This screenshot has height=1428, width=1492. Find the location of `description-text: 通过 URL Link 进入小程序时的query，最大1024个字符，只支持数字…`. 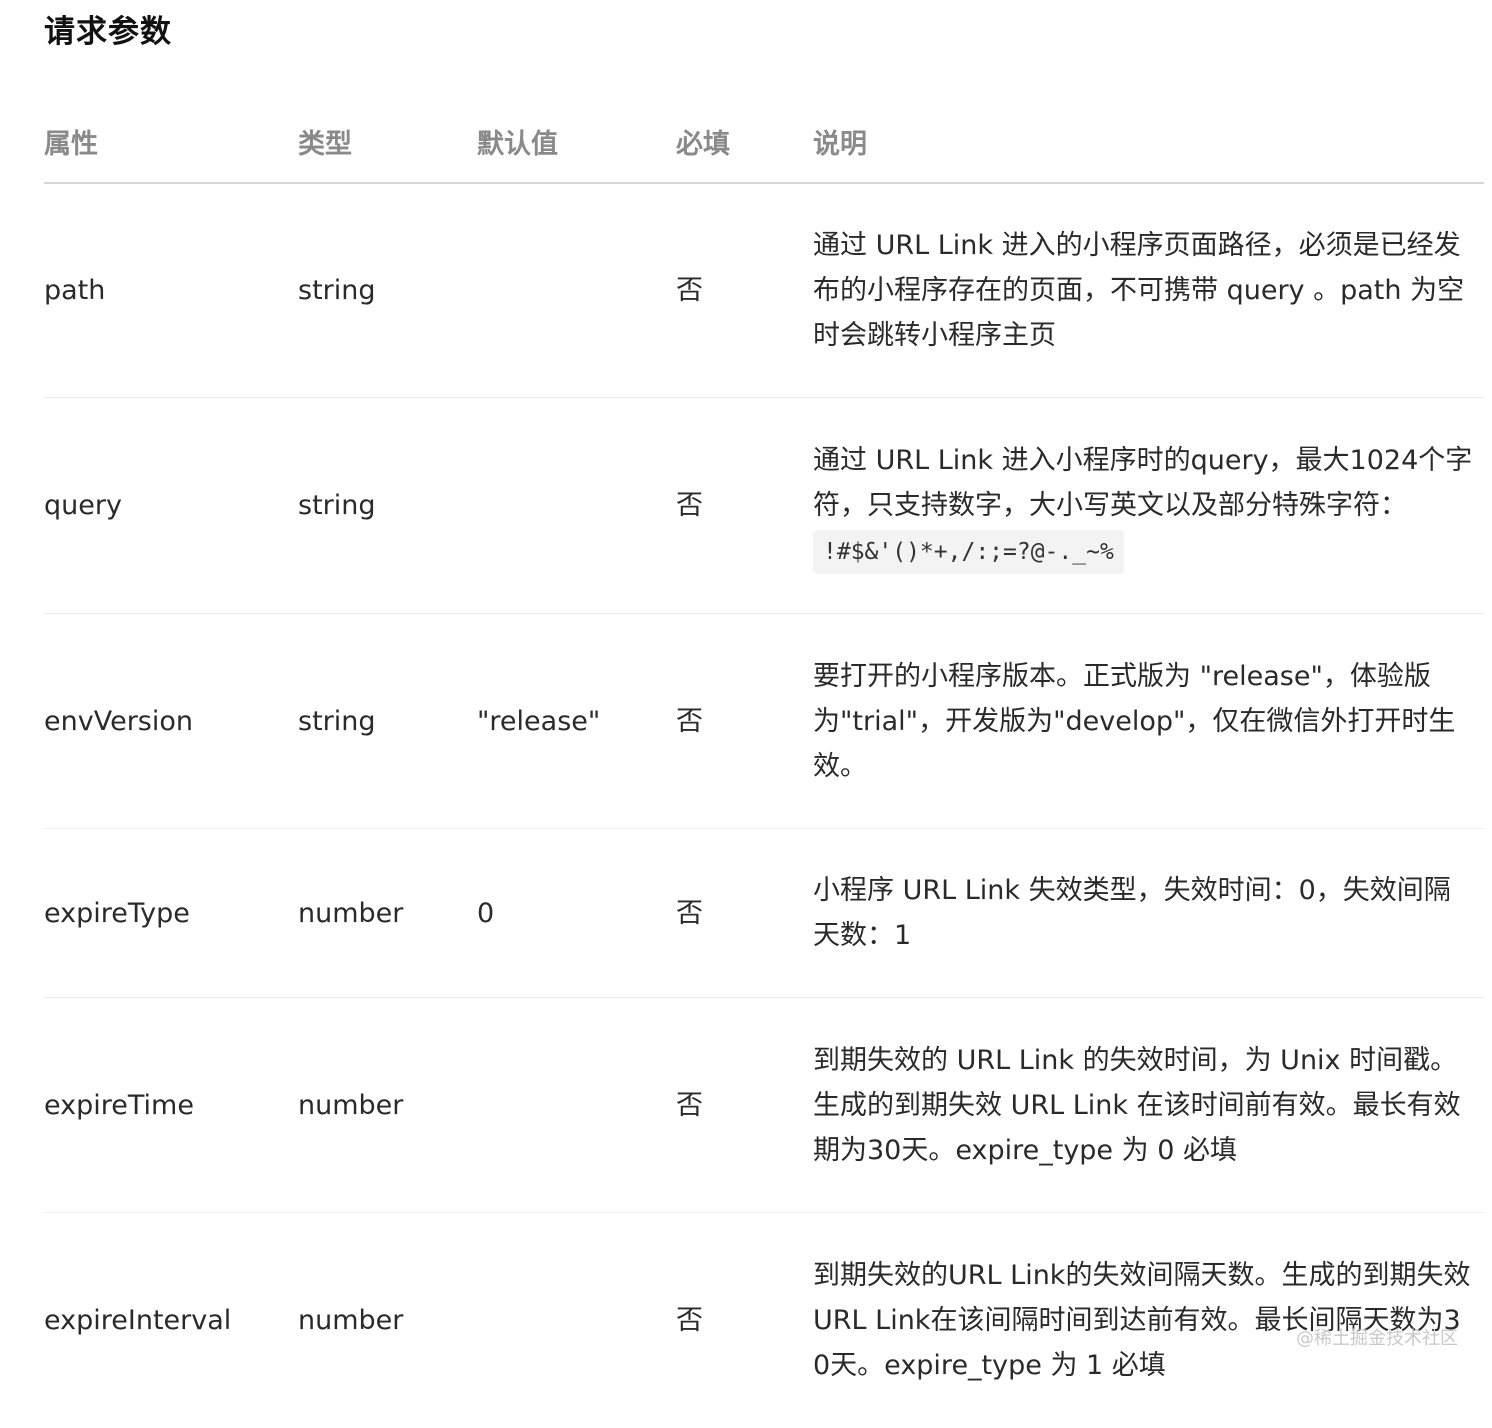

description-text: 通过 URL Link 进入小程序时的query，最大1024个字符，只支持数字… is located at coordinates (1142, 483).